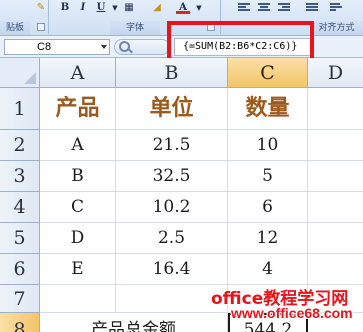 The width and height of the screenshot is (363, 332). What do you see at coordinates (65, 7) in the screenshot?
I see `bold-icon: B` at bounding box center [65, 7].